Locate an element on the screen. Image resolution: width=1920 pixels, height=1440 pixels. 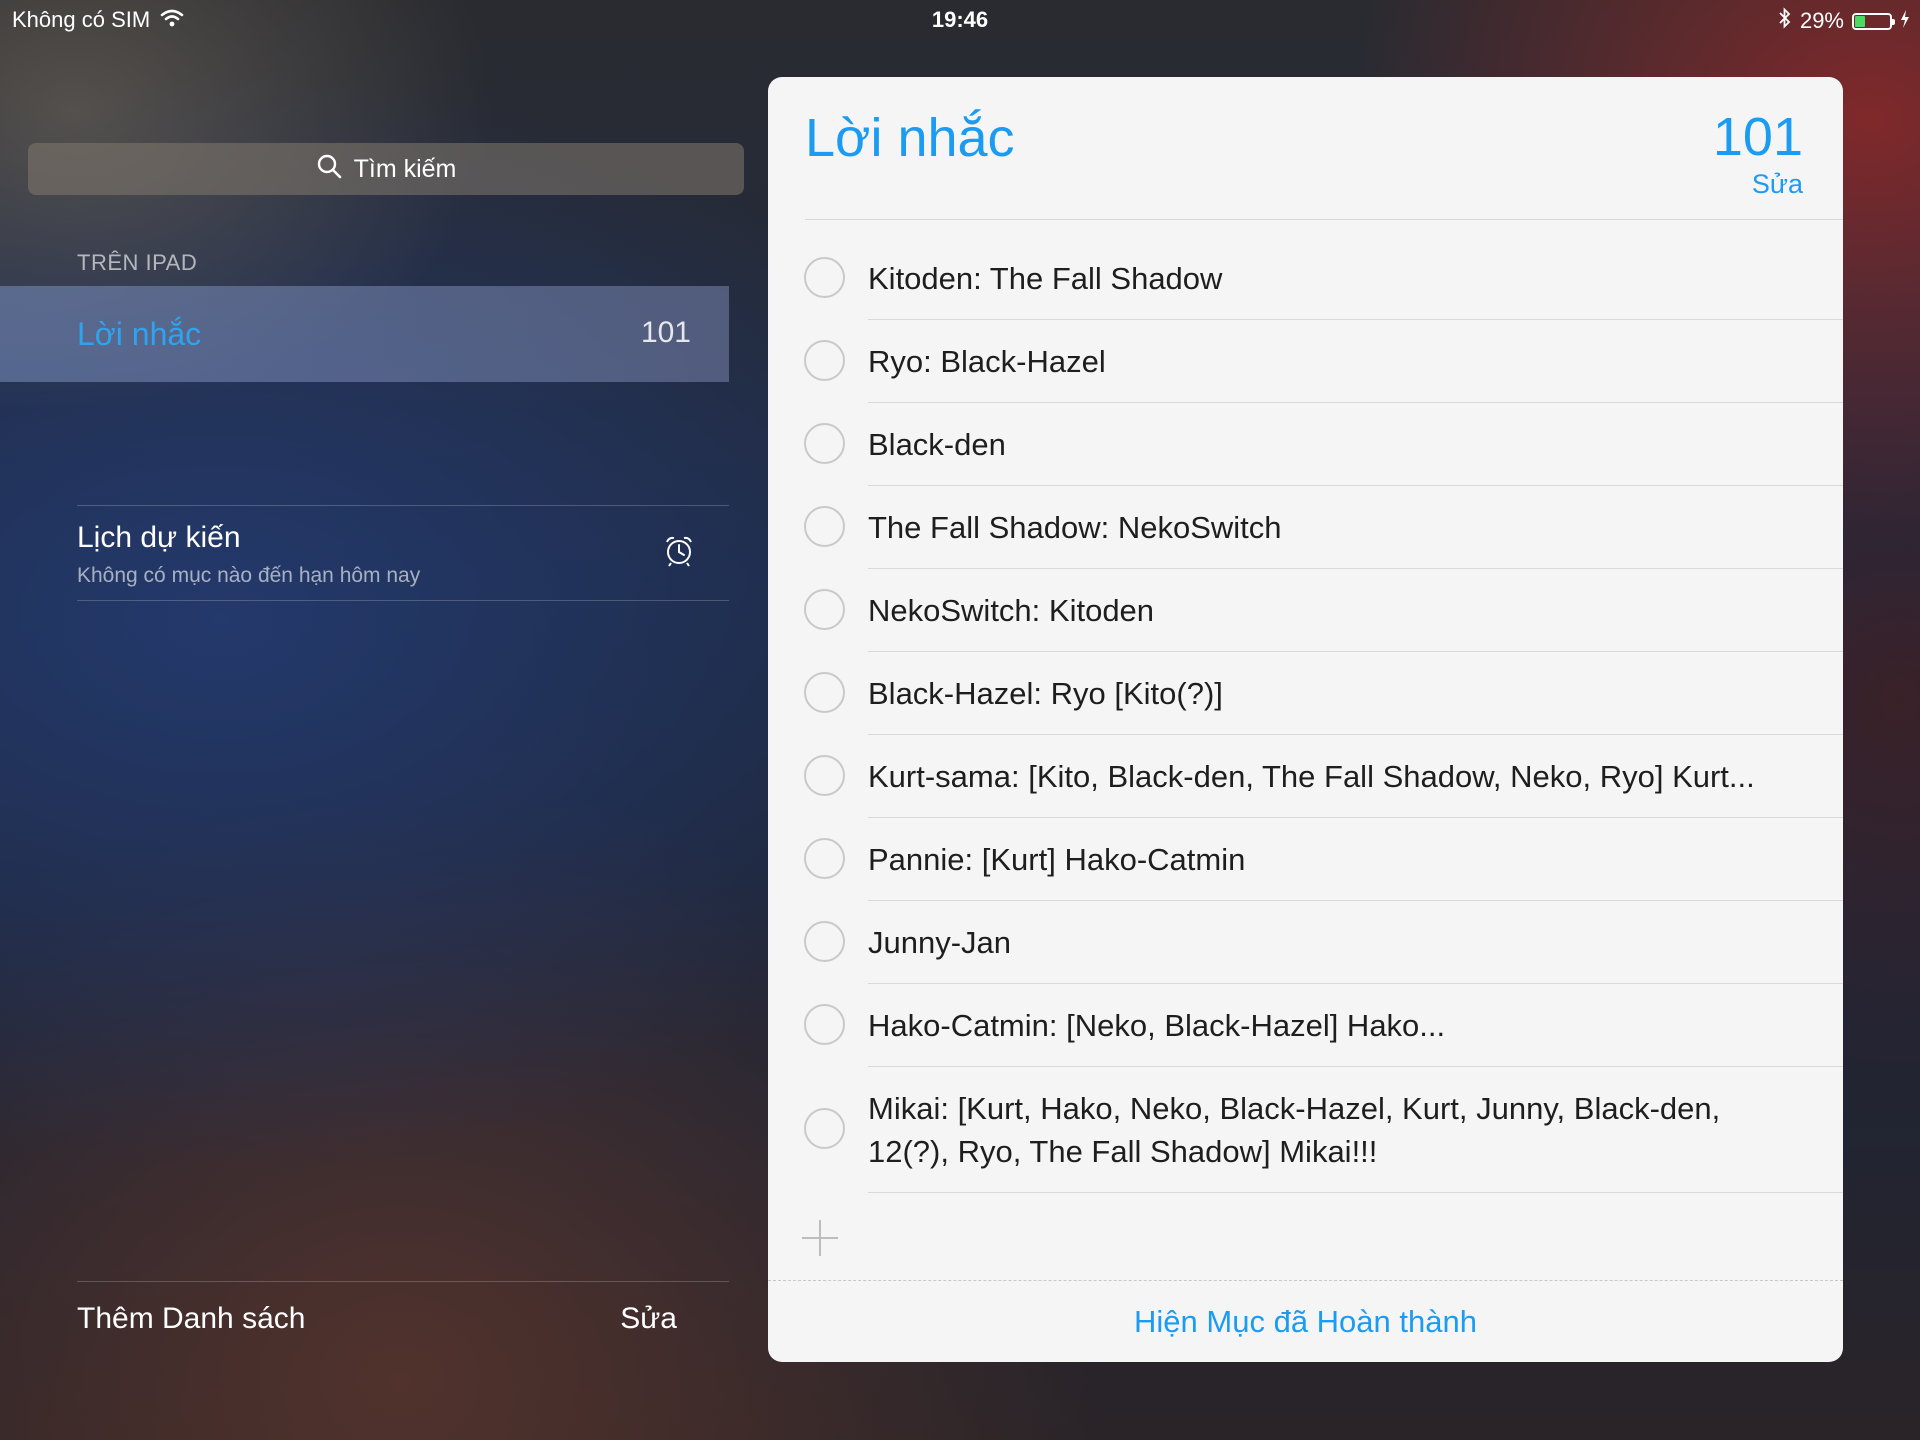
add-list-button: Thêm Danh sách is located at coordinates (191, 1319).